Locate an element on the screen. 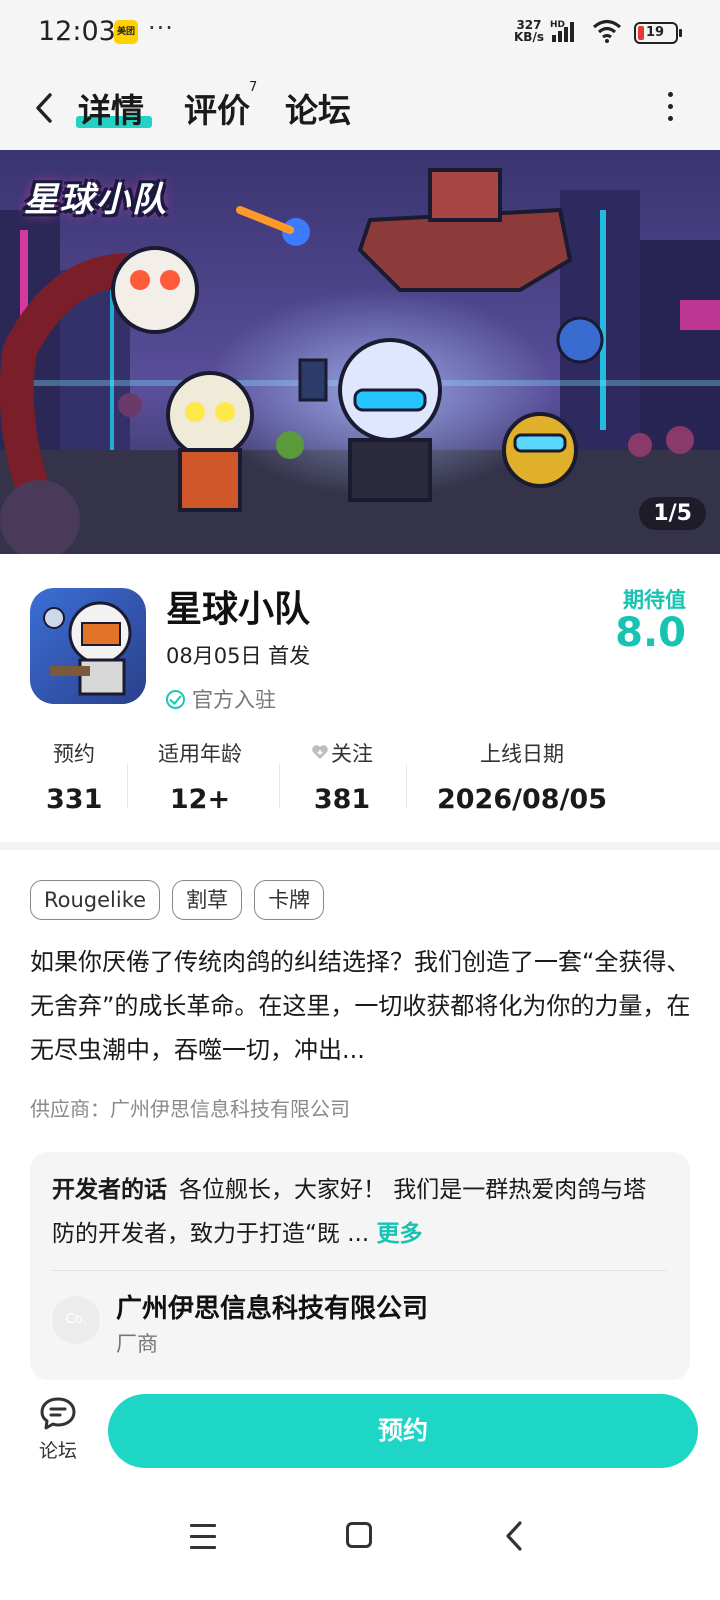  bottom-action-bar: 论坛 预约 is located at coordinates (360, 1435).